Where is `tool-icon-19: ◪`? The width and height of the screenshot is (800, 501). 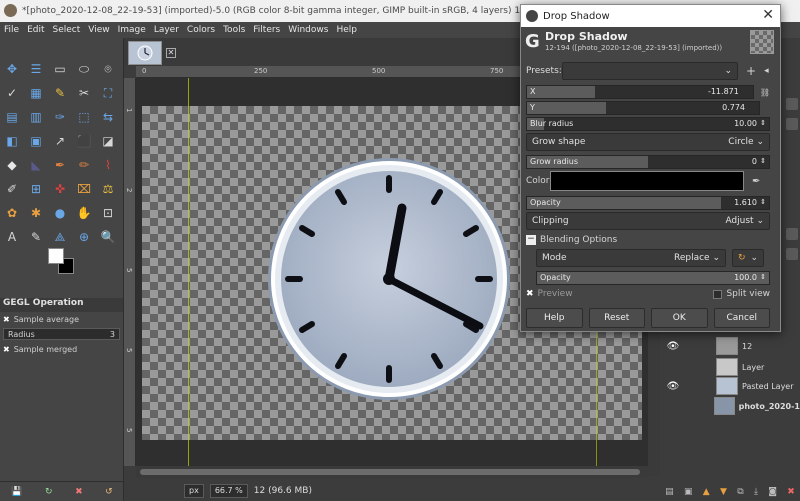
tool-icon-19: ◪ is located at coordinates (108, 141).